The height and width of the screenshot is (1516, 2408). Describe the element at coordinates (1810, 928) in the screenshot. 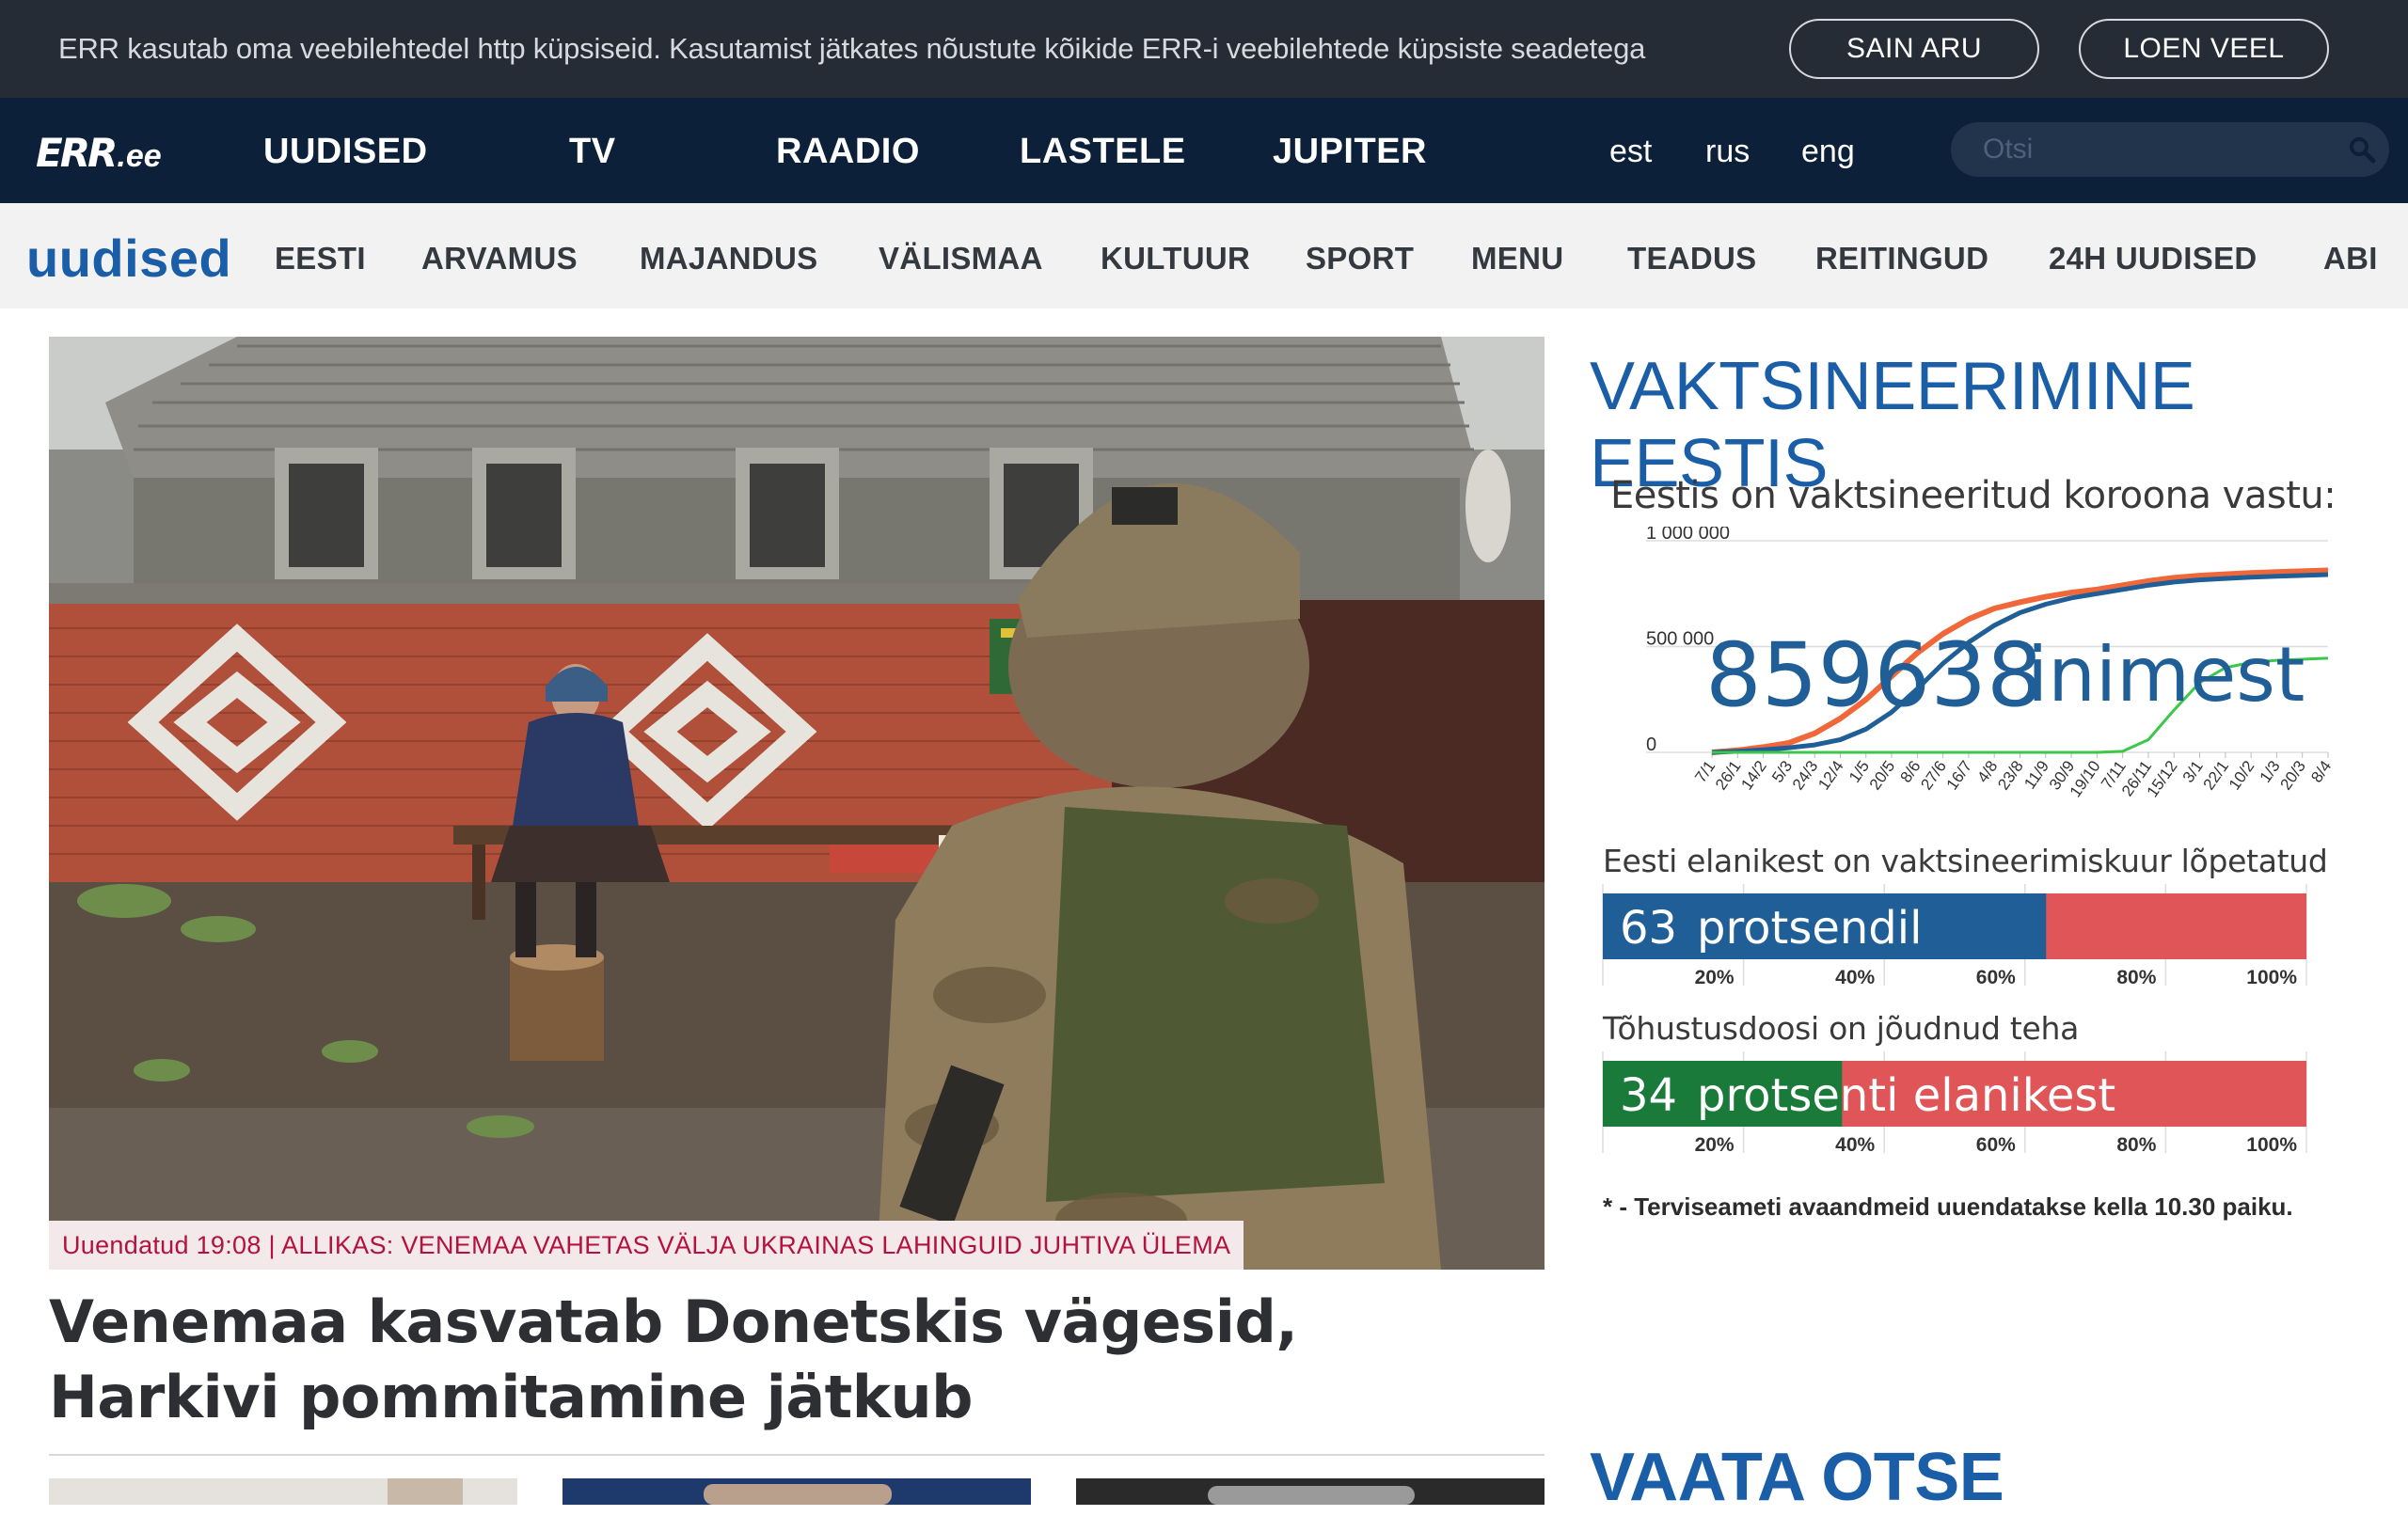

I see `bar-unit-label: protsendil` at that location.